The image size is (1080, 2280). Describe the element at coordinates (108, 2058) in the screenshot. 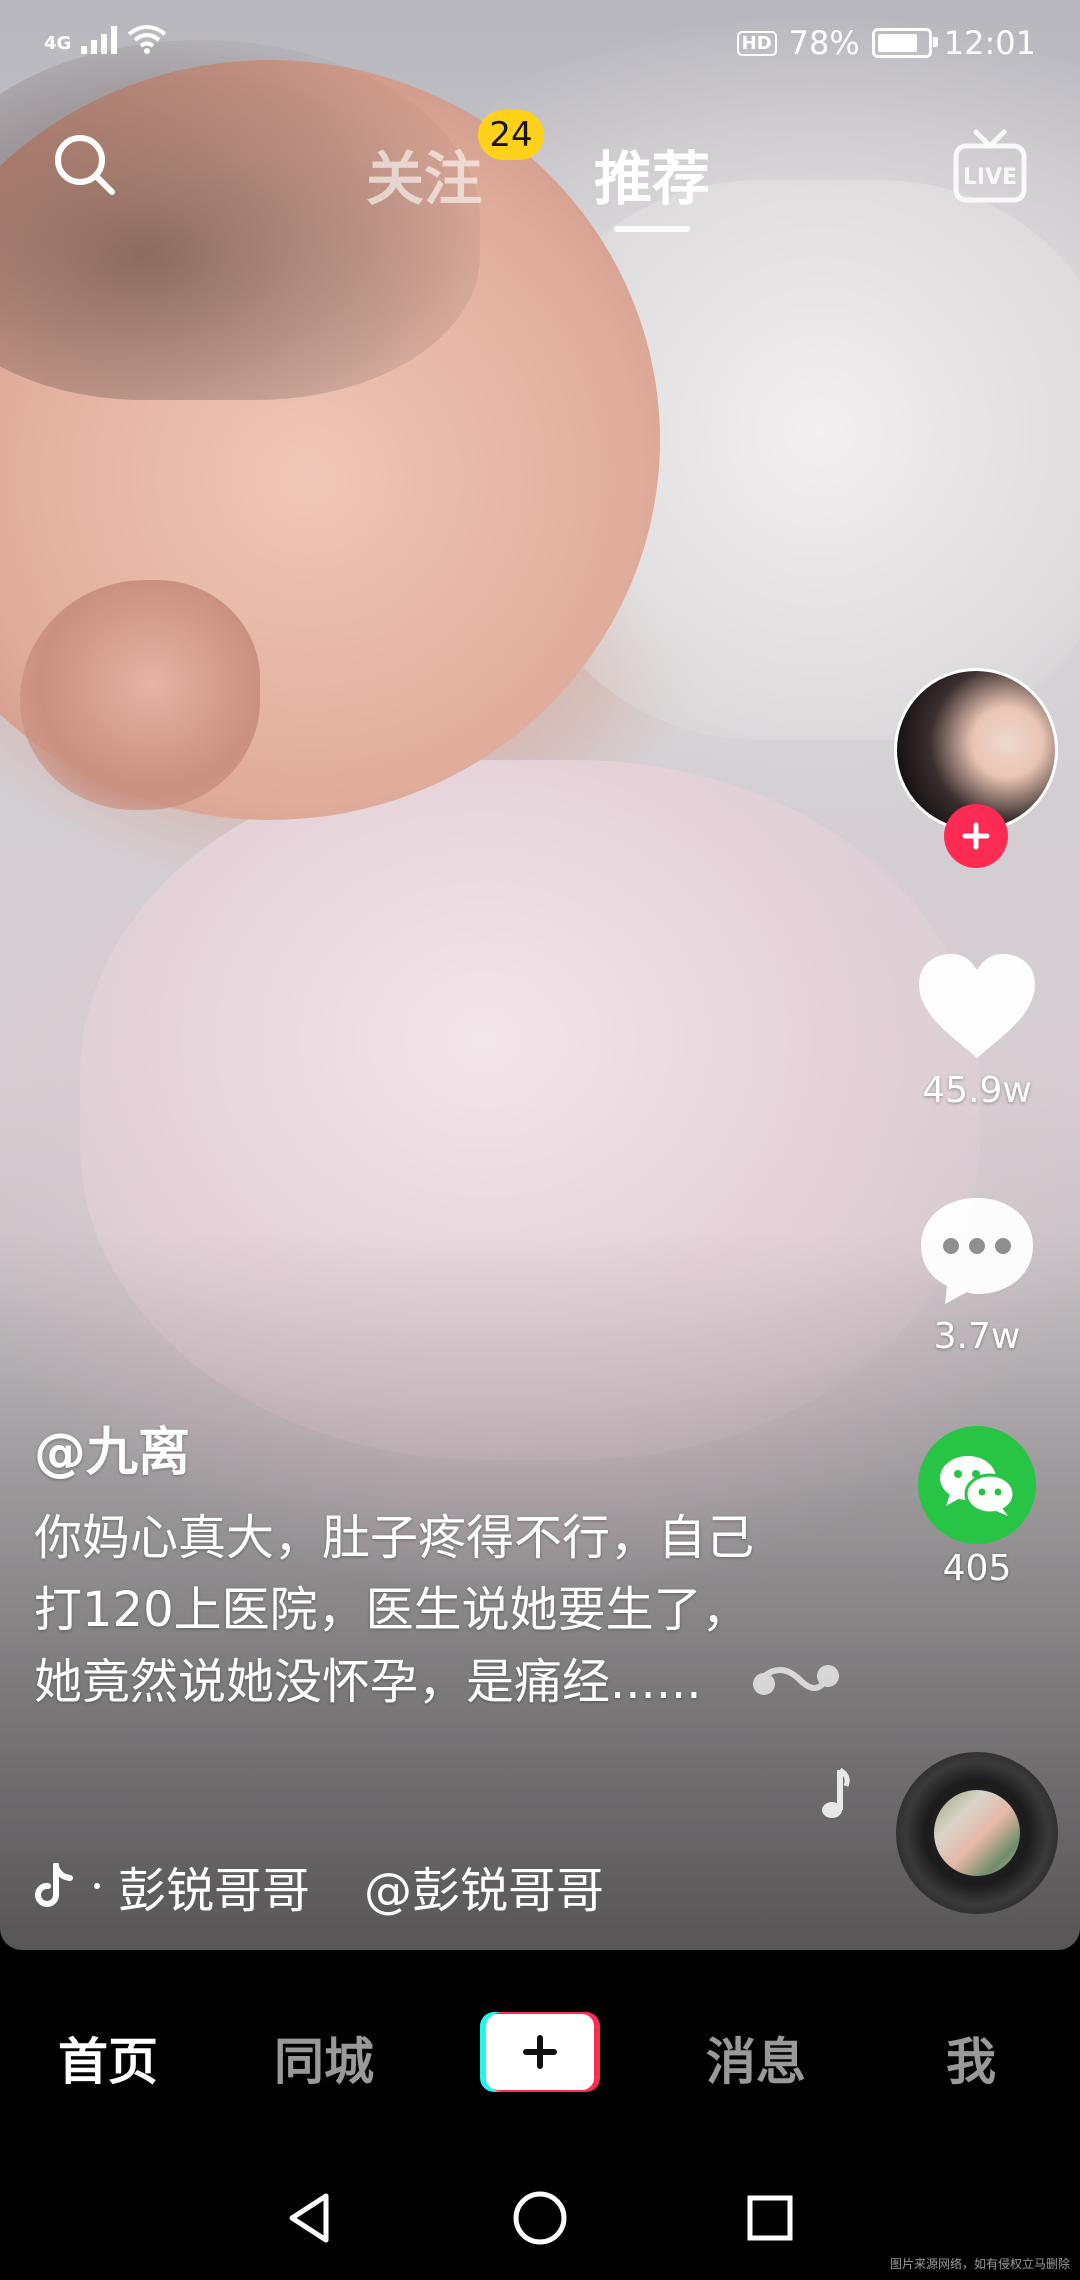

I see `nav-home: 首页` at that location.